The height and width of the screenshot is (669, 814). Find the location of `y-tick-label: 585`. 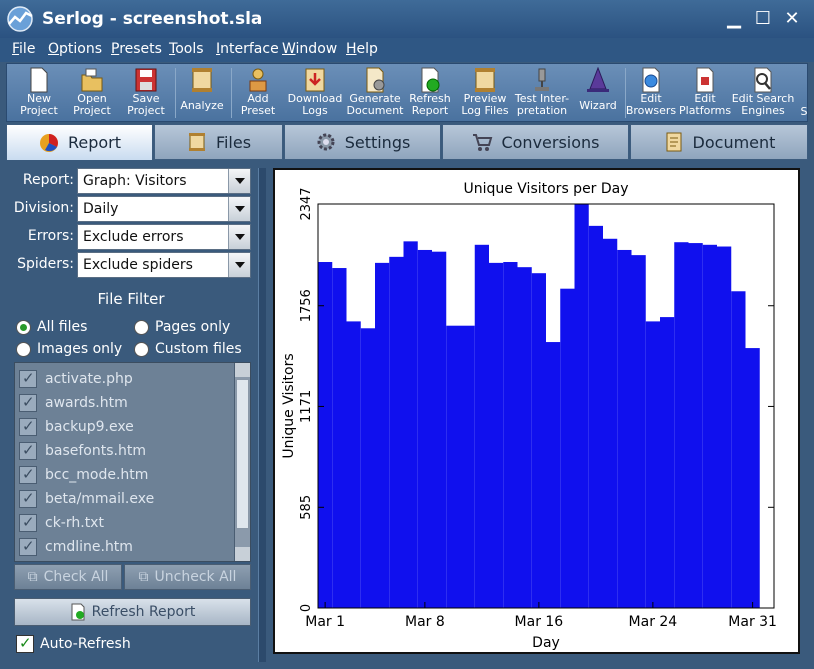

y-tick-label: 585 is located at coordinates (306, 507).